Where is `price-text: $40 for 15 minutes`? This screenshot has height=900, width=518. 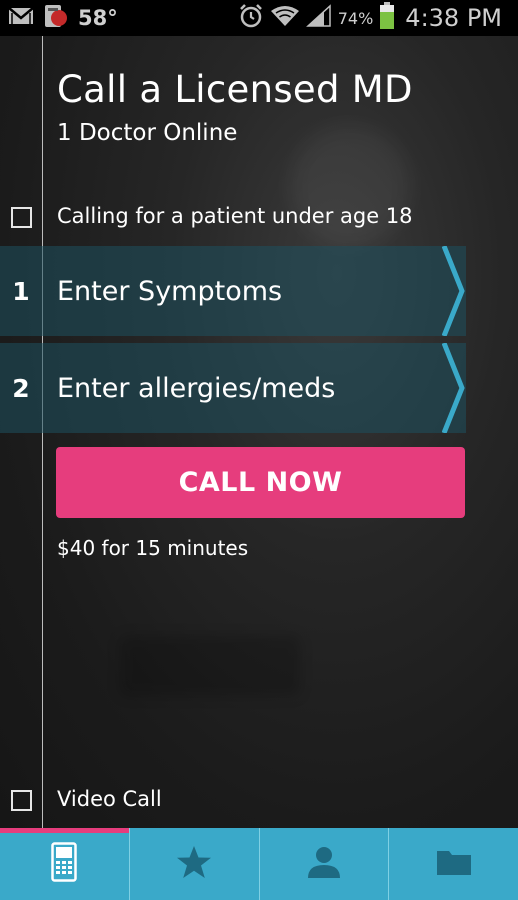
price-text: $40 for 15 minutes is located at coordinates (153, 548).